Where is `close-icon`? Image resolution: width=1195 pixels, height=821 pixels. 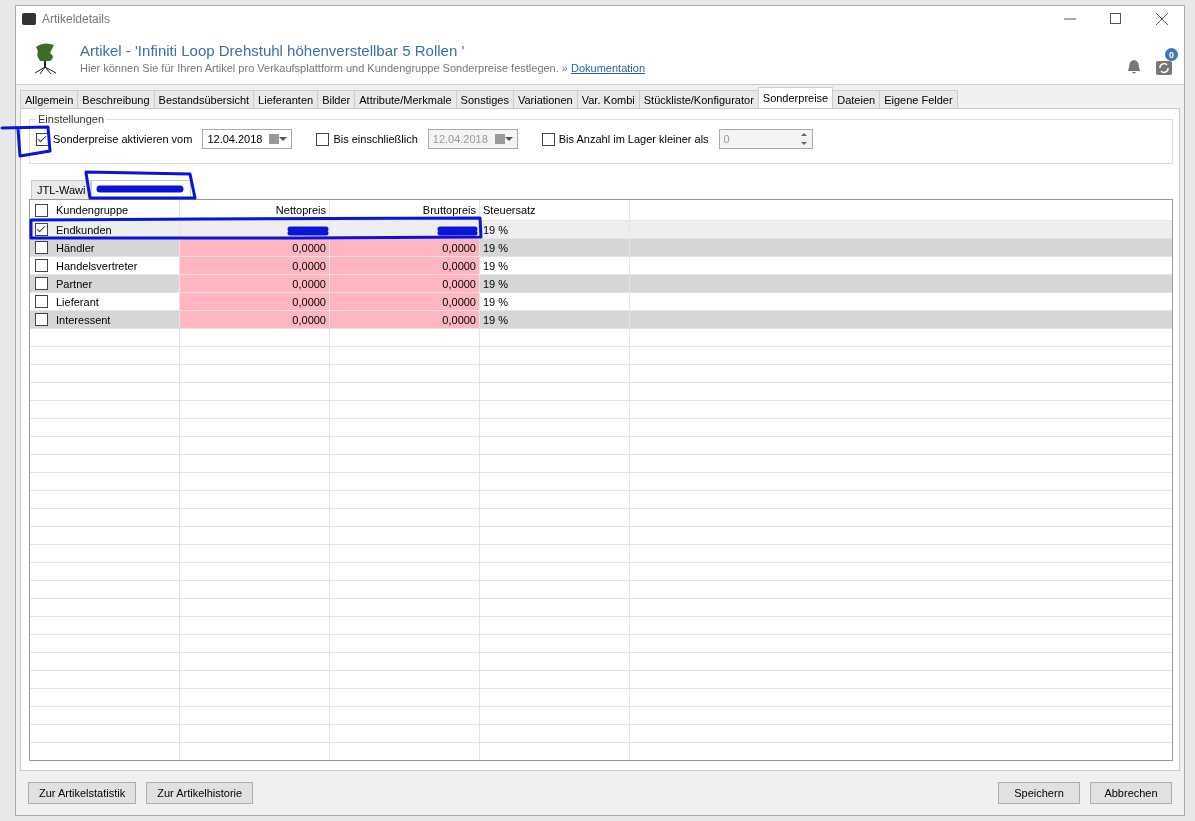 close-icon is located at coordinates (1162, 19).